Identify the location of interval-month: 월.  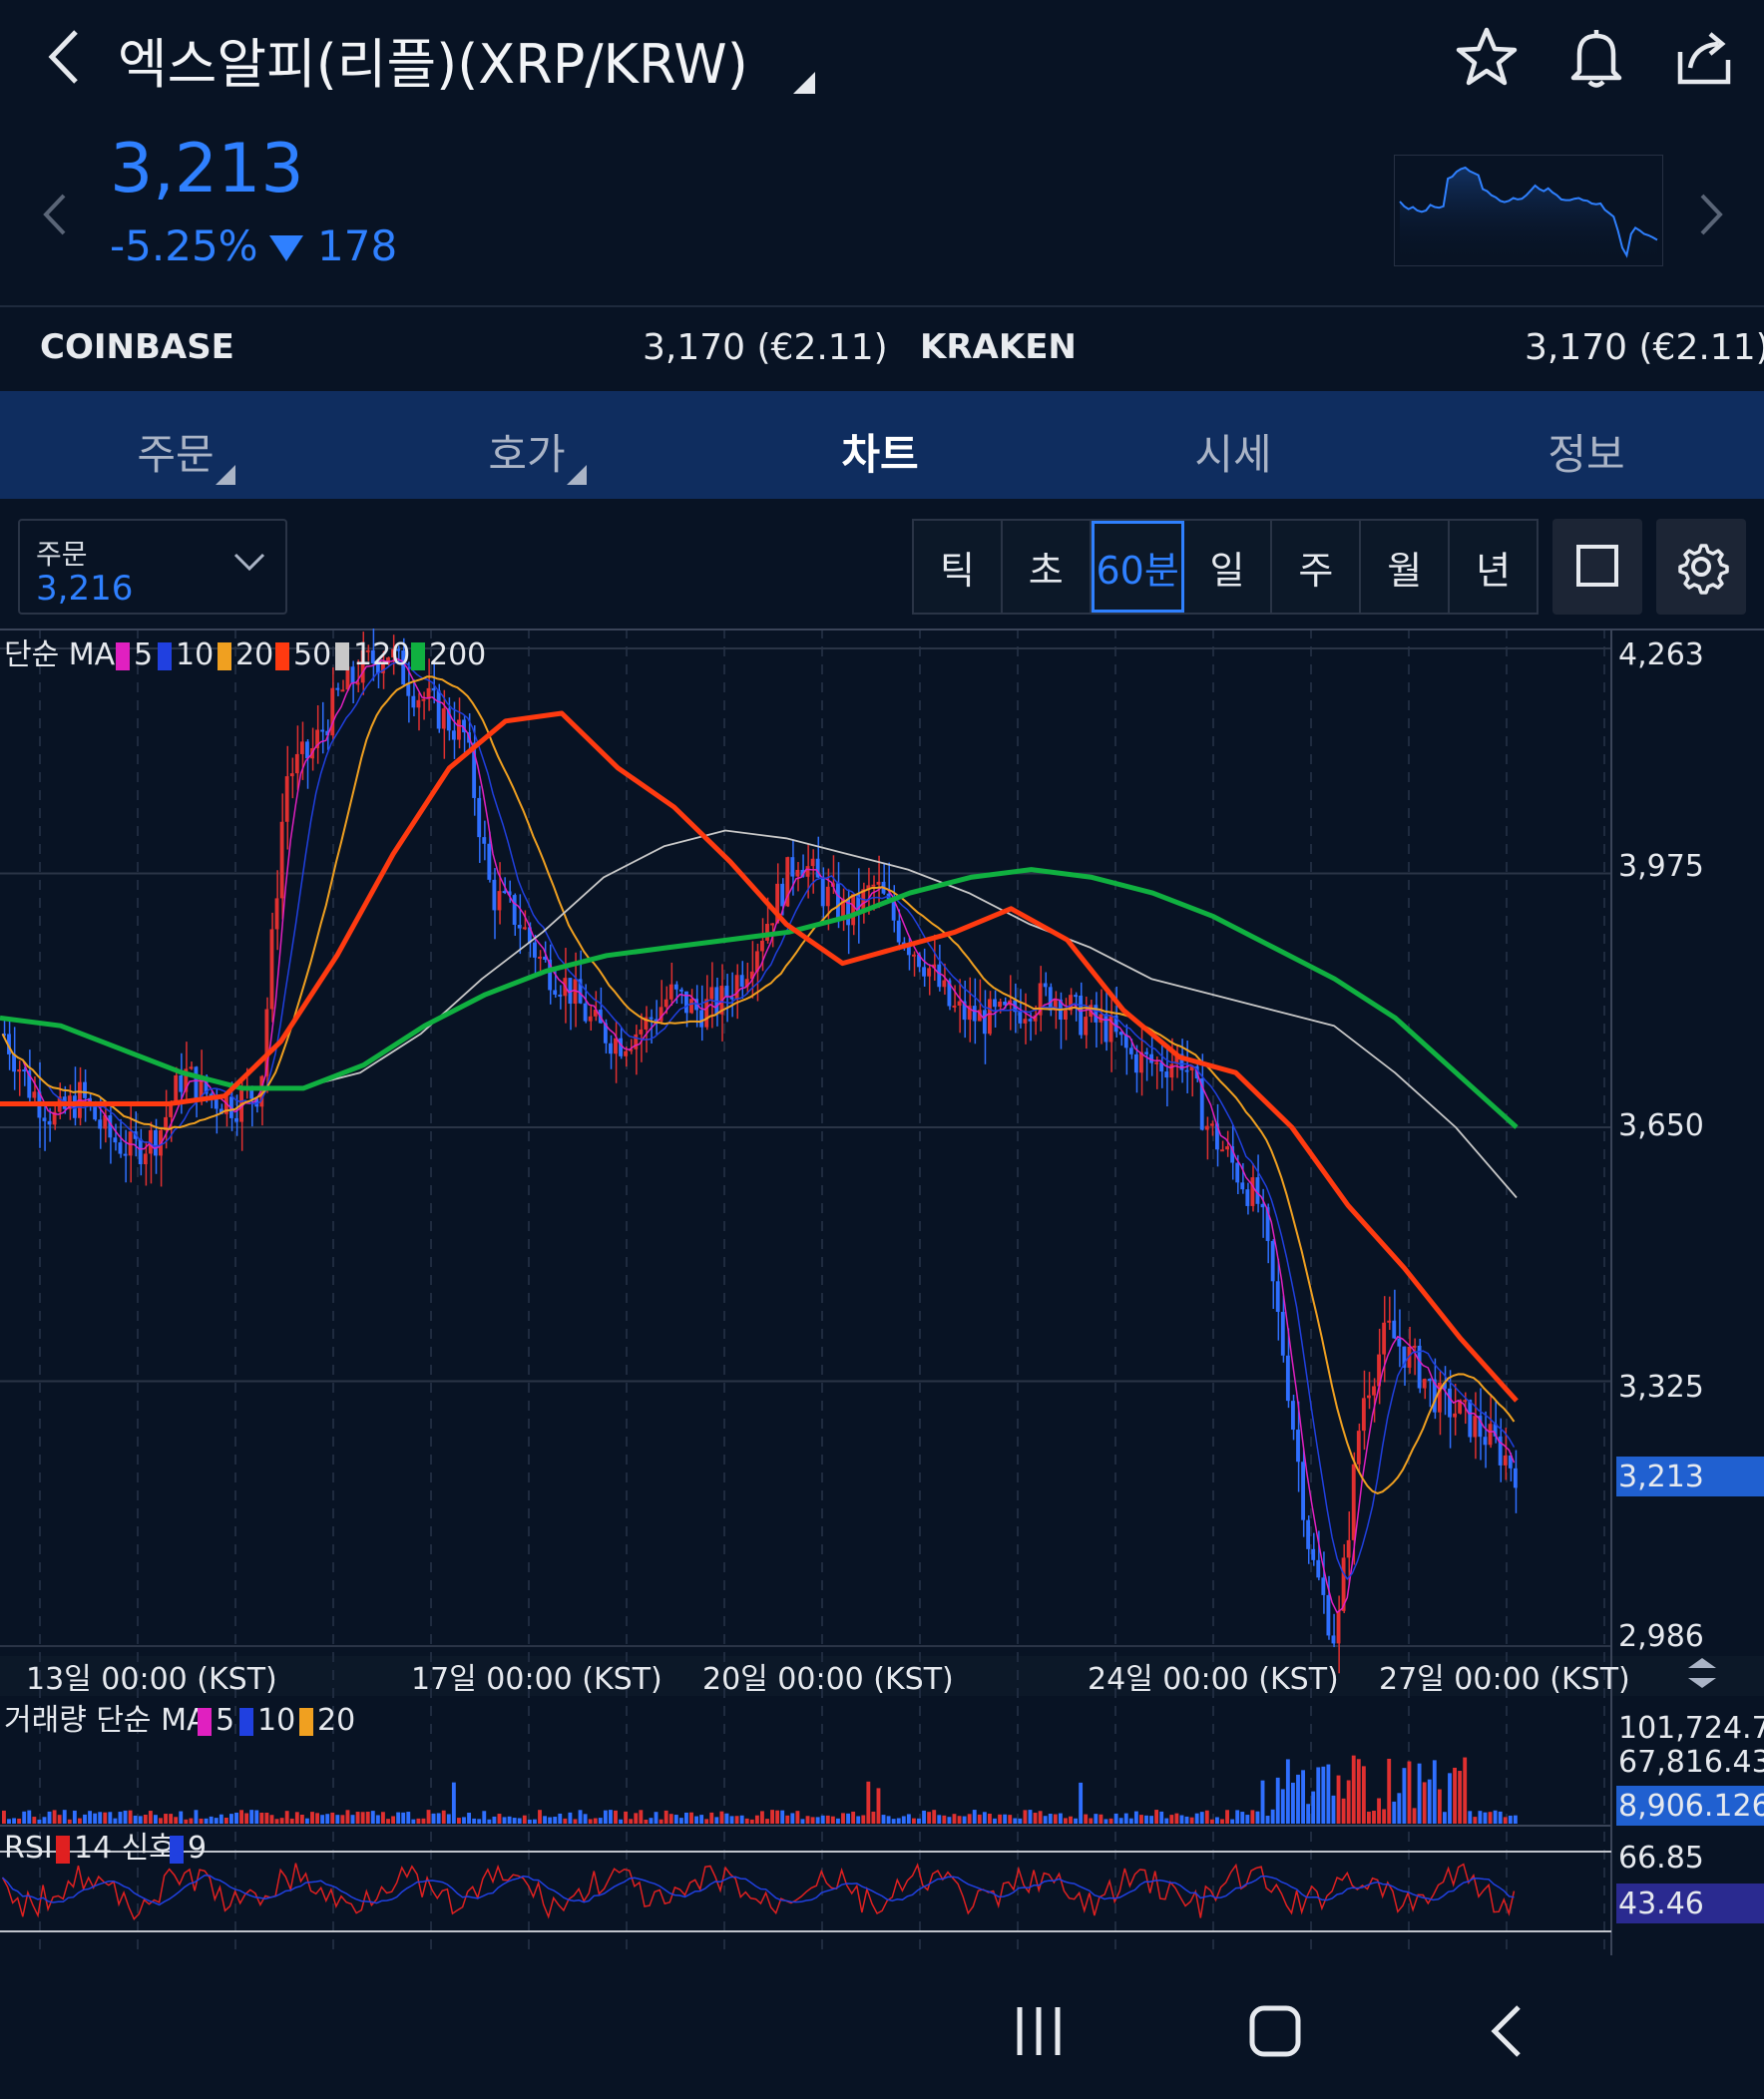
(1406, 567).